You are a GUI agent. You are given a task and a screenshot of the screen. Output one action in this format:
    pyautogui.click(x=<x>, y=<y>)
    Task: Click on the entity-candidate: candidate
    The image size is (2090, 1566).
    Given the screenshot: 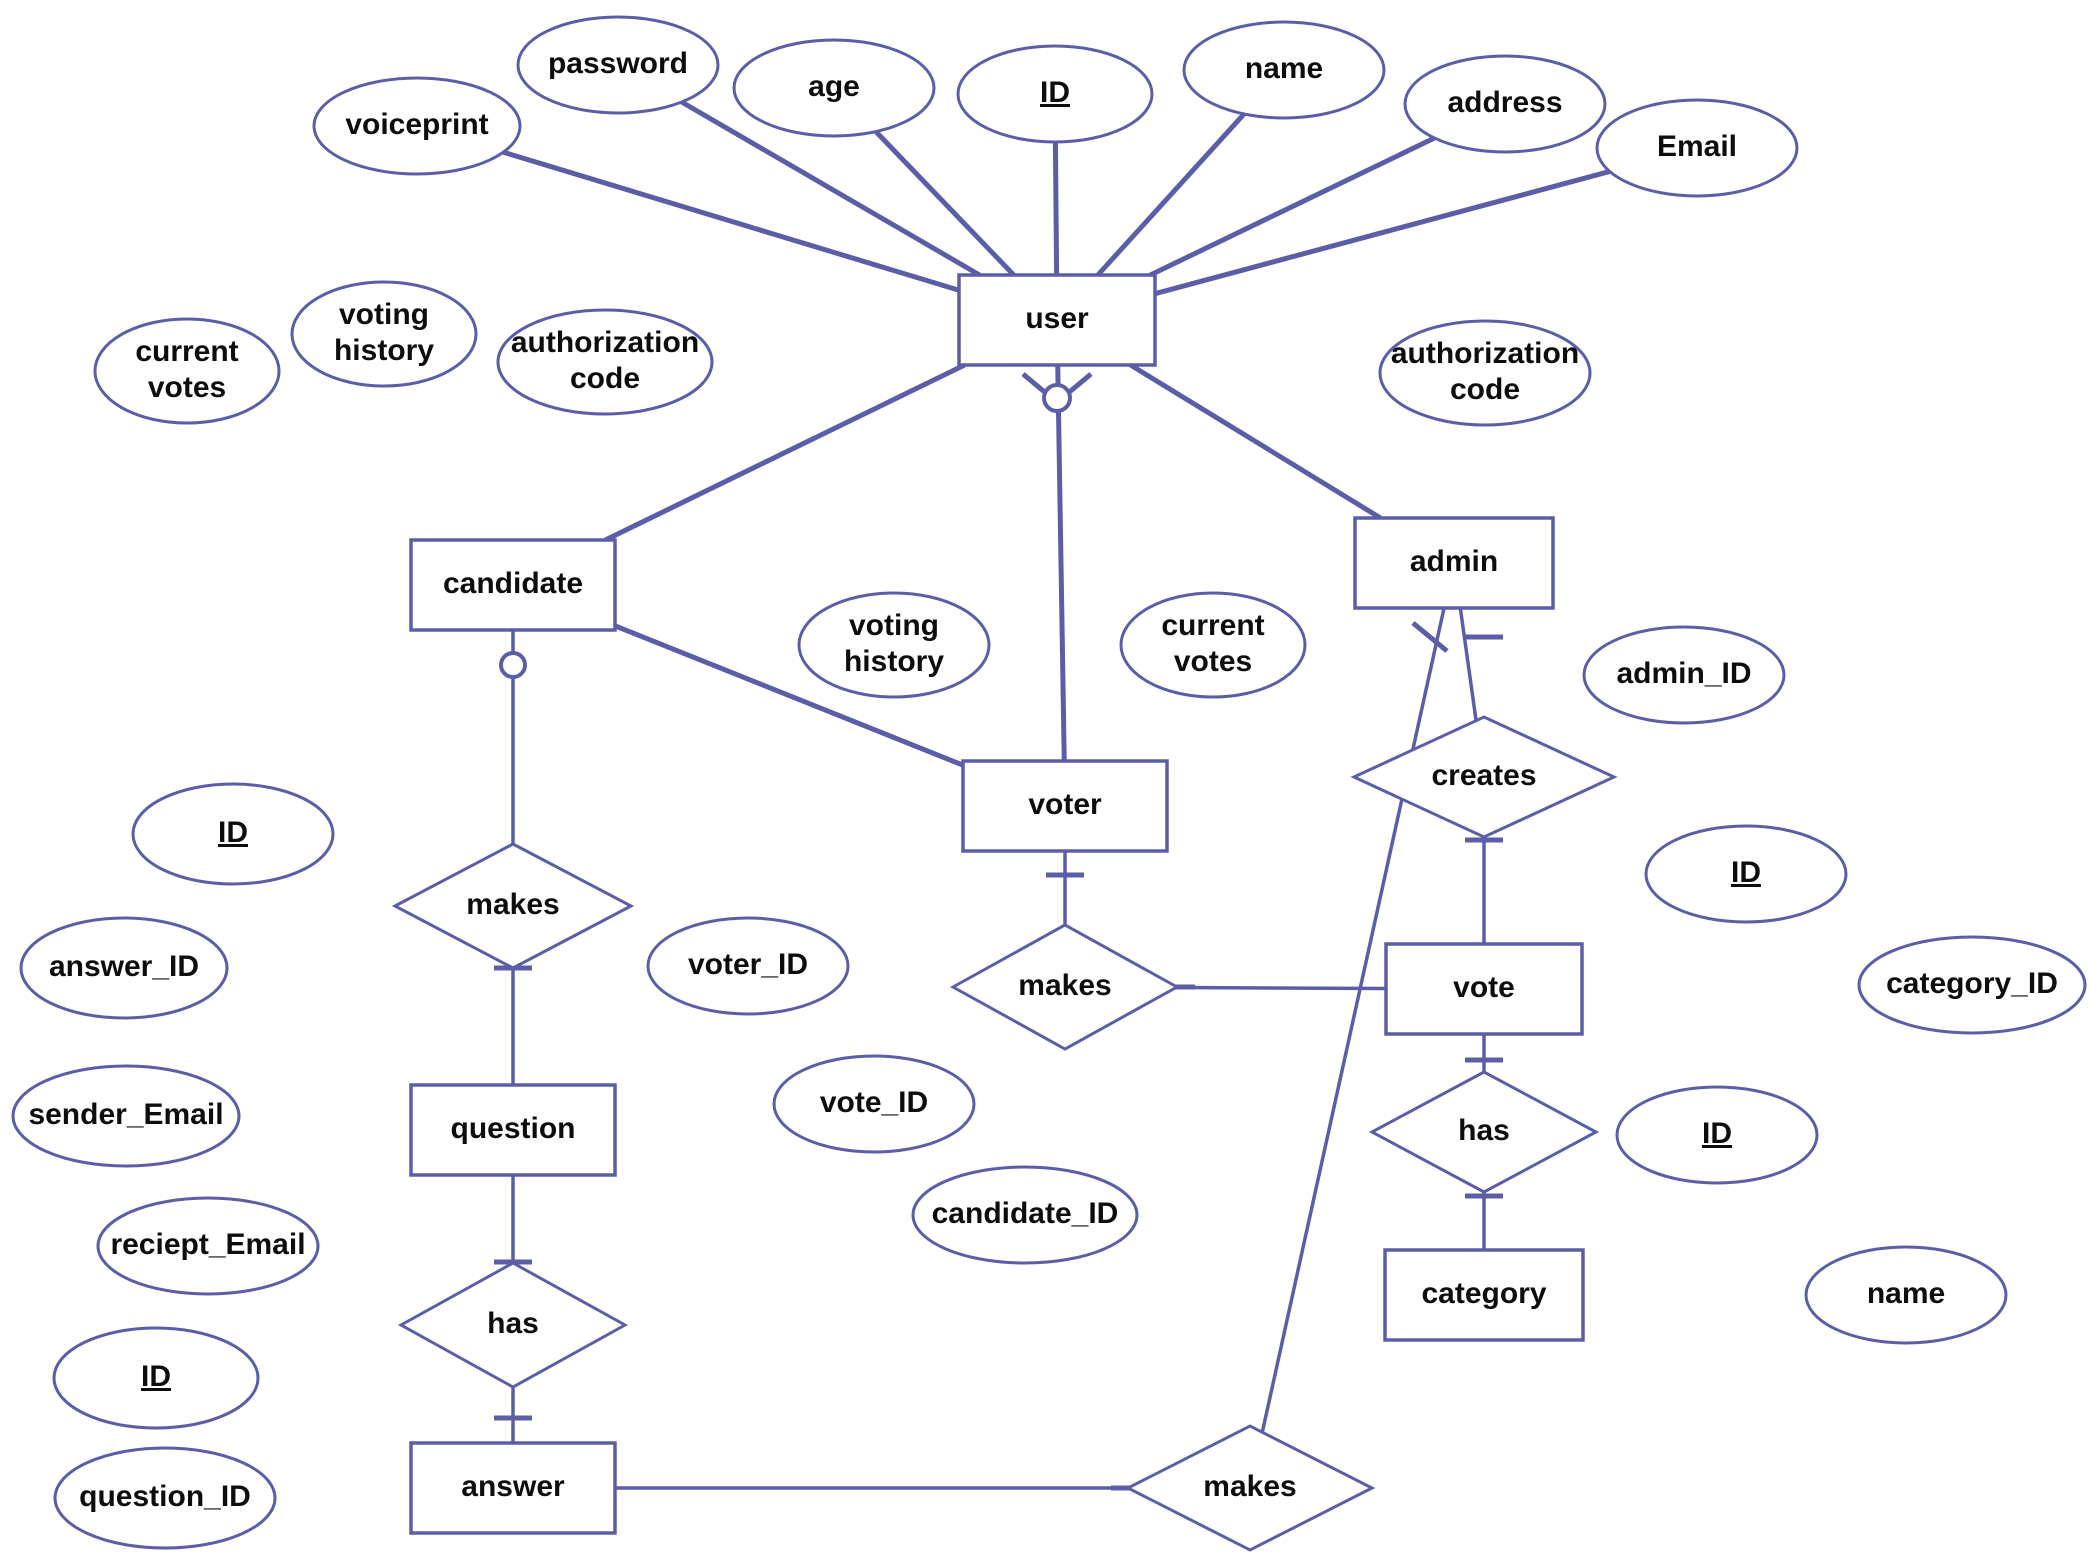 What is the action you would take?
    pyautogui.click(x=513, y=585)
    